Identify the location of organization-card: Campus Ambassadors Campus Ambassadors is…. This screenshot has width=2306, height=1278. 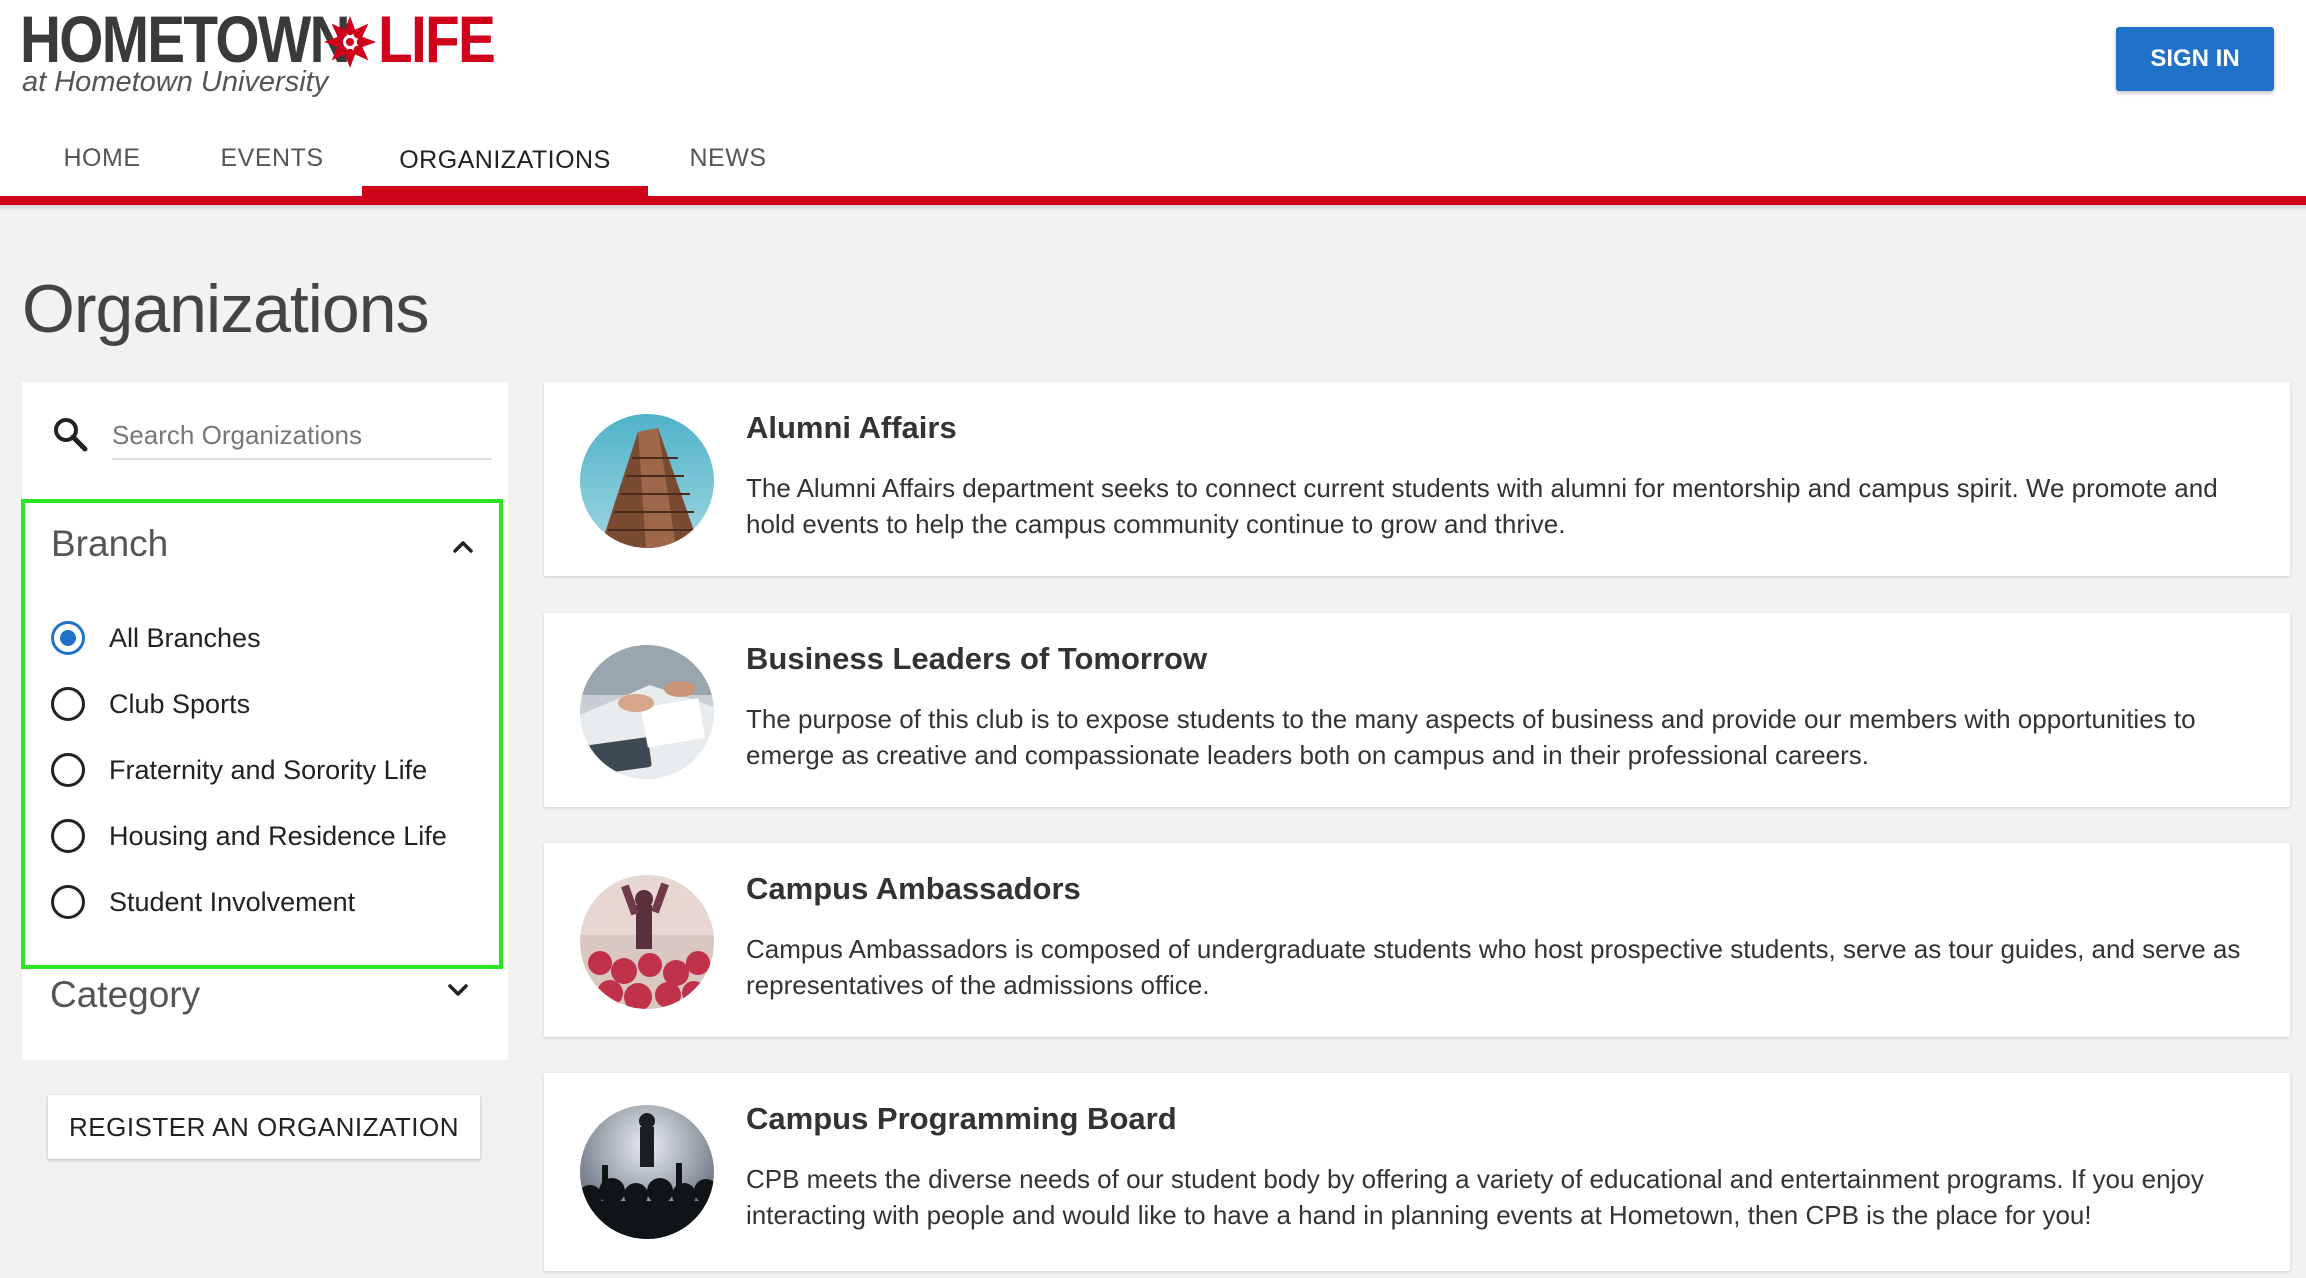
(1417, 940).